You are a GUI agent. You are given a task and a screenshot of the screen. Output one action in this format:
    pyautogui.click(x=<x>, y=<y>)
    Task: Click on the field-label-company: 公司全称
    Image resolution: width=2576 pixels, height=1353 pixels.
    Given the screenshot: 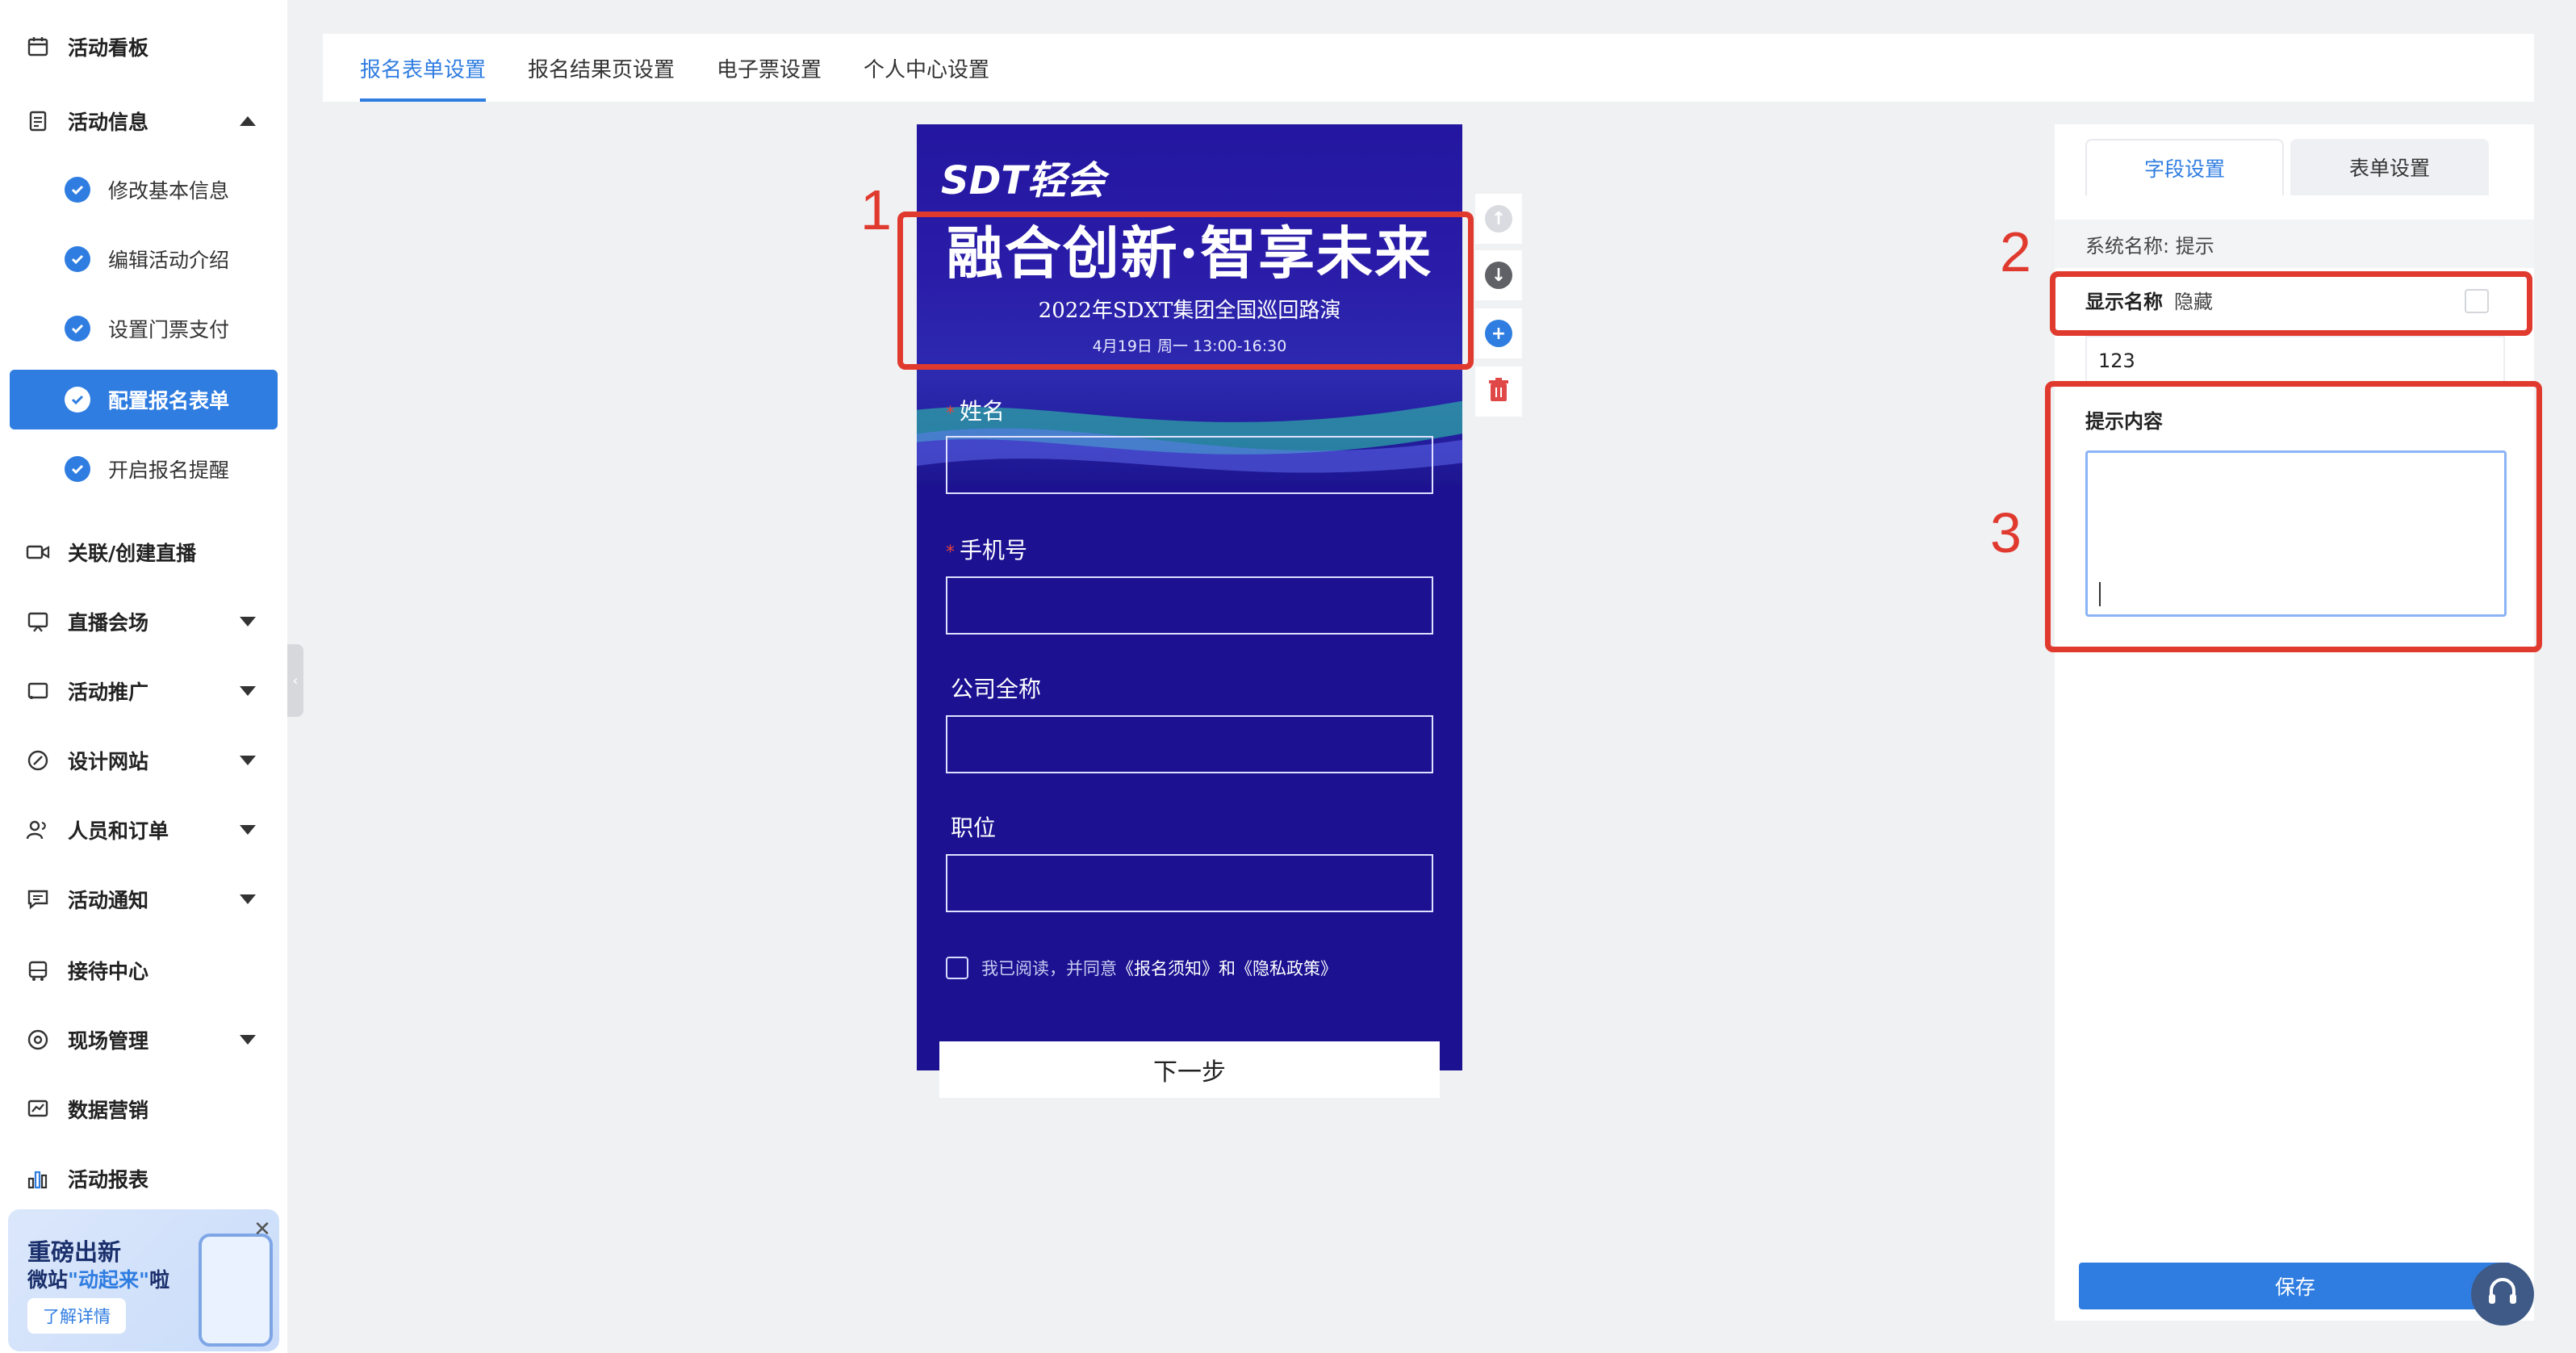 What is the action you would take?
    pyautogui.click(x=996, y=689)
    